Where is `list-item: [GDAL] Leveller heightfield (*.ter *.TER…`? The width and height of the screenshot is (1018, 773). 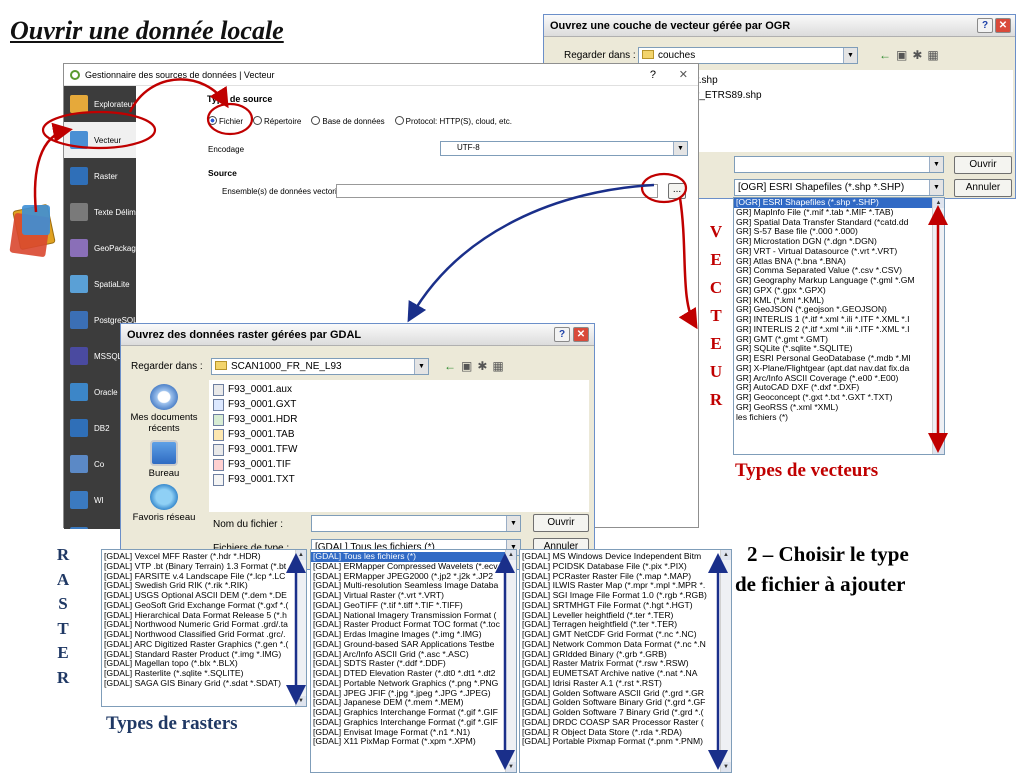 list-item: [GDAL] Leveller heightfield (*.ter *.TER… is located at coordinates (620, 616).